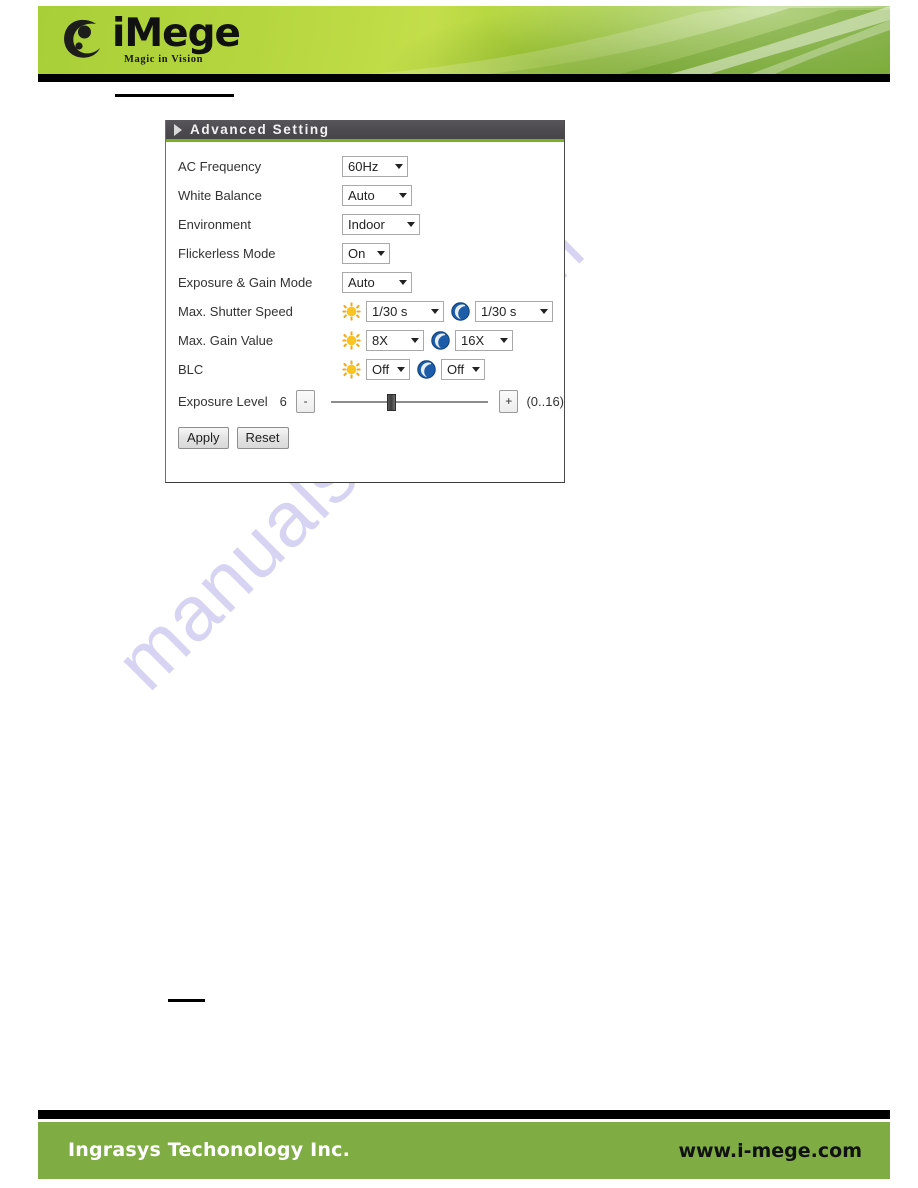  What do you see at coordinates (456, 369) in the screenshot?
I see `select-blc-night-value: Off` at bounding box center [456, 369].